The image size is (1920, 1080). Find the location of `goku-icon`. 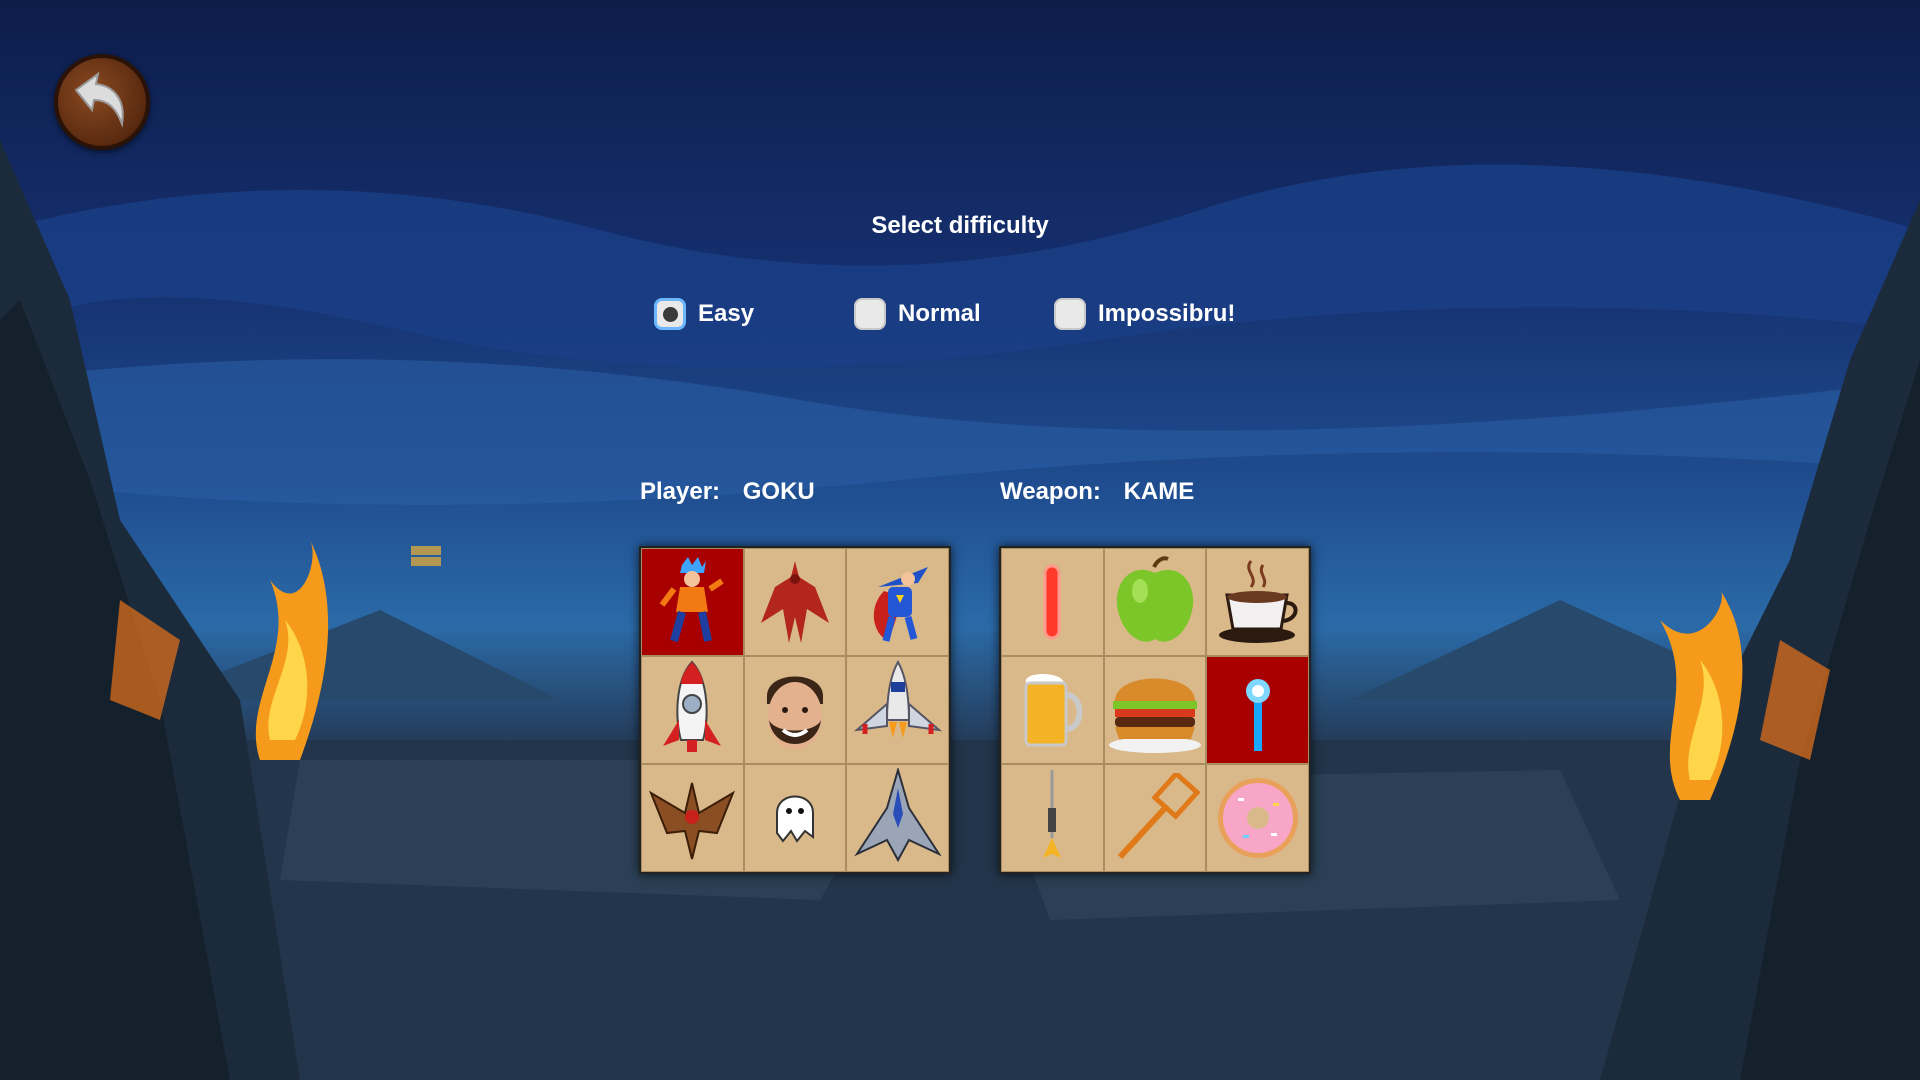

goku-icon is located at coordinates (691, 600).